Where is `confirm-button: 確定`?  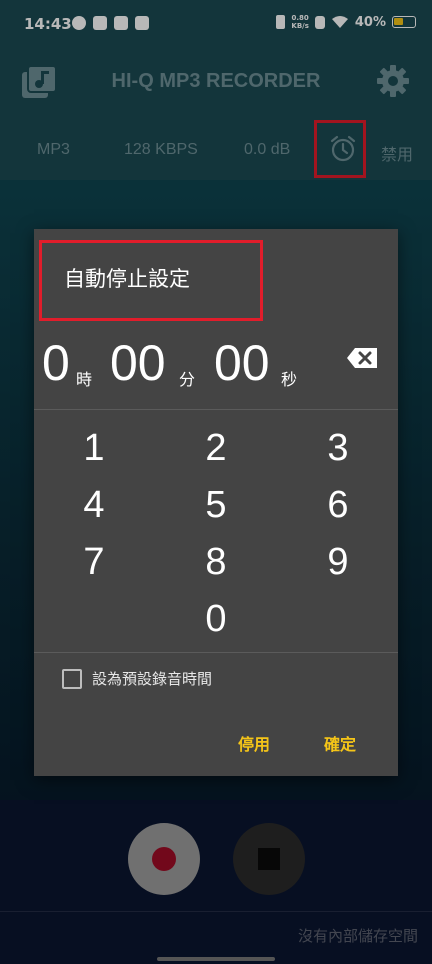
confirm-button: 確定 is located at coordinates (340, 743).